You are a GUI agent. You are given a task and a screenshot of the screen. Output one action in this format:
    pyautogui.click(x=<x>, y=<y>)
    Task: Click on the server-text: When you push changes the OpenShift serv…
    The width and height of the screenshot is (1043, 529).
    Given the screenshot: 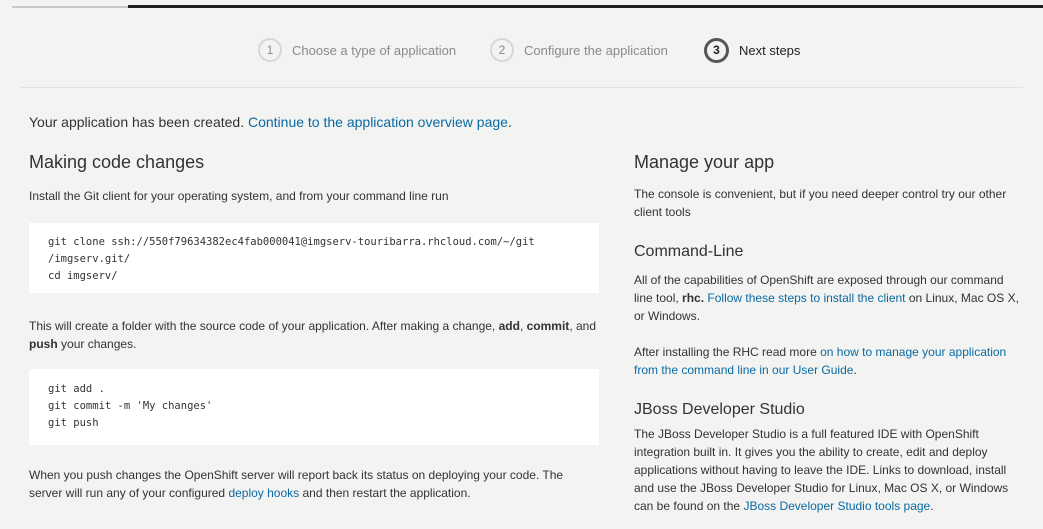 What is the action you would take?
    pyautogui.click(x=314, y=484)
    